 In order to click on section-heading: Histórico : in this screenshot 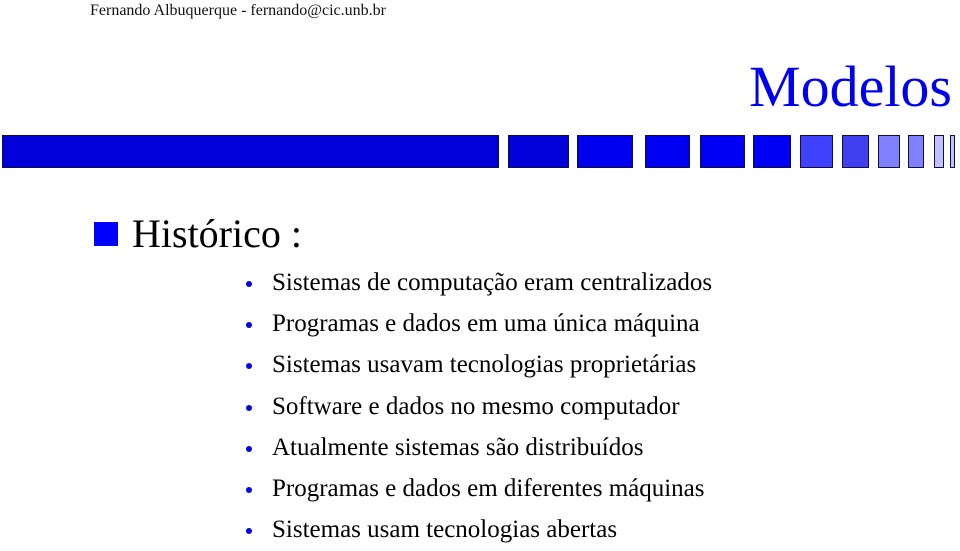, I will do `click(198, 234)`.